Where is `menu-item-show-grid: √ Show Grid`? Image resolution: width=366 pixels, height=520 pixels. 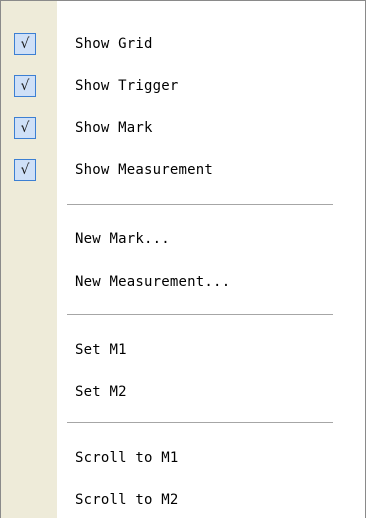 menu-item-show-grid: √ Show Grid is located at coordinates (183, 44).